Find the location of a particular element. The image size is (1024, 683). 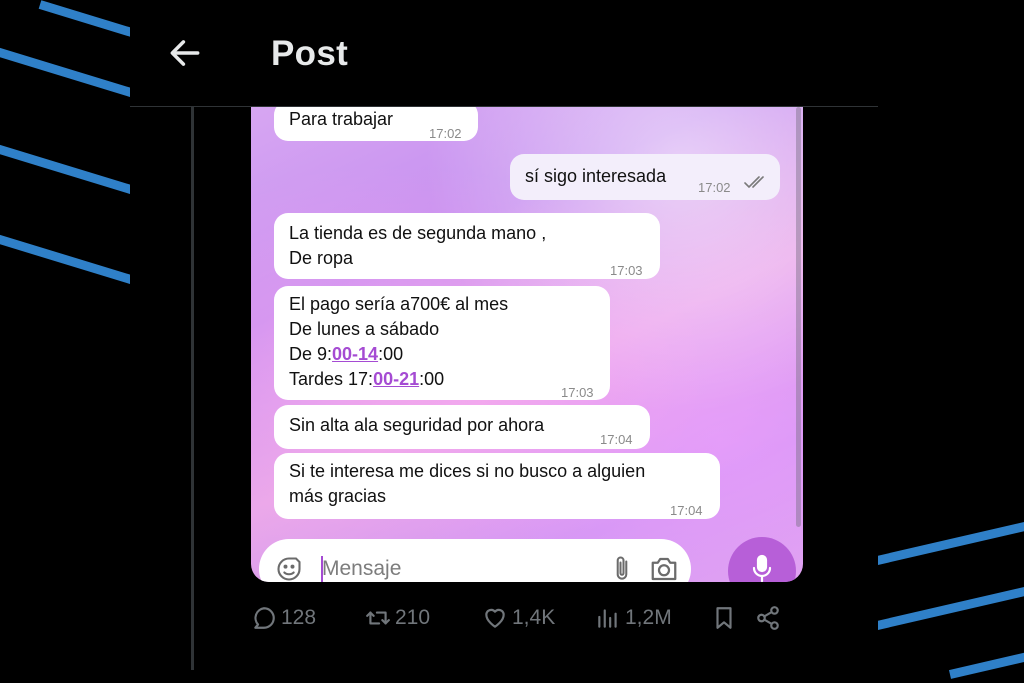

schedule-afternoon: Tardes 17:00-21:00 is located at coordinates (367, 379).